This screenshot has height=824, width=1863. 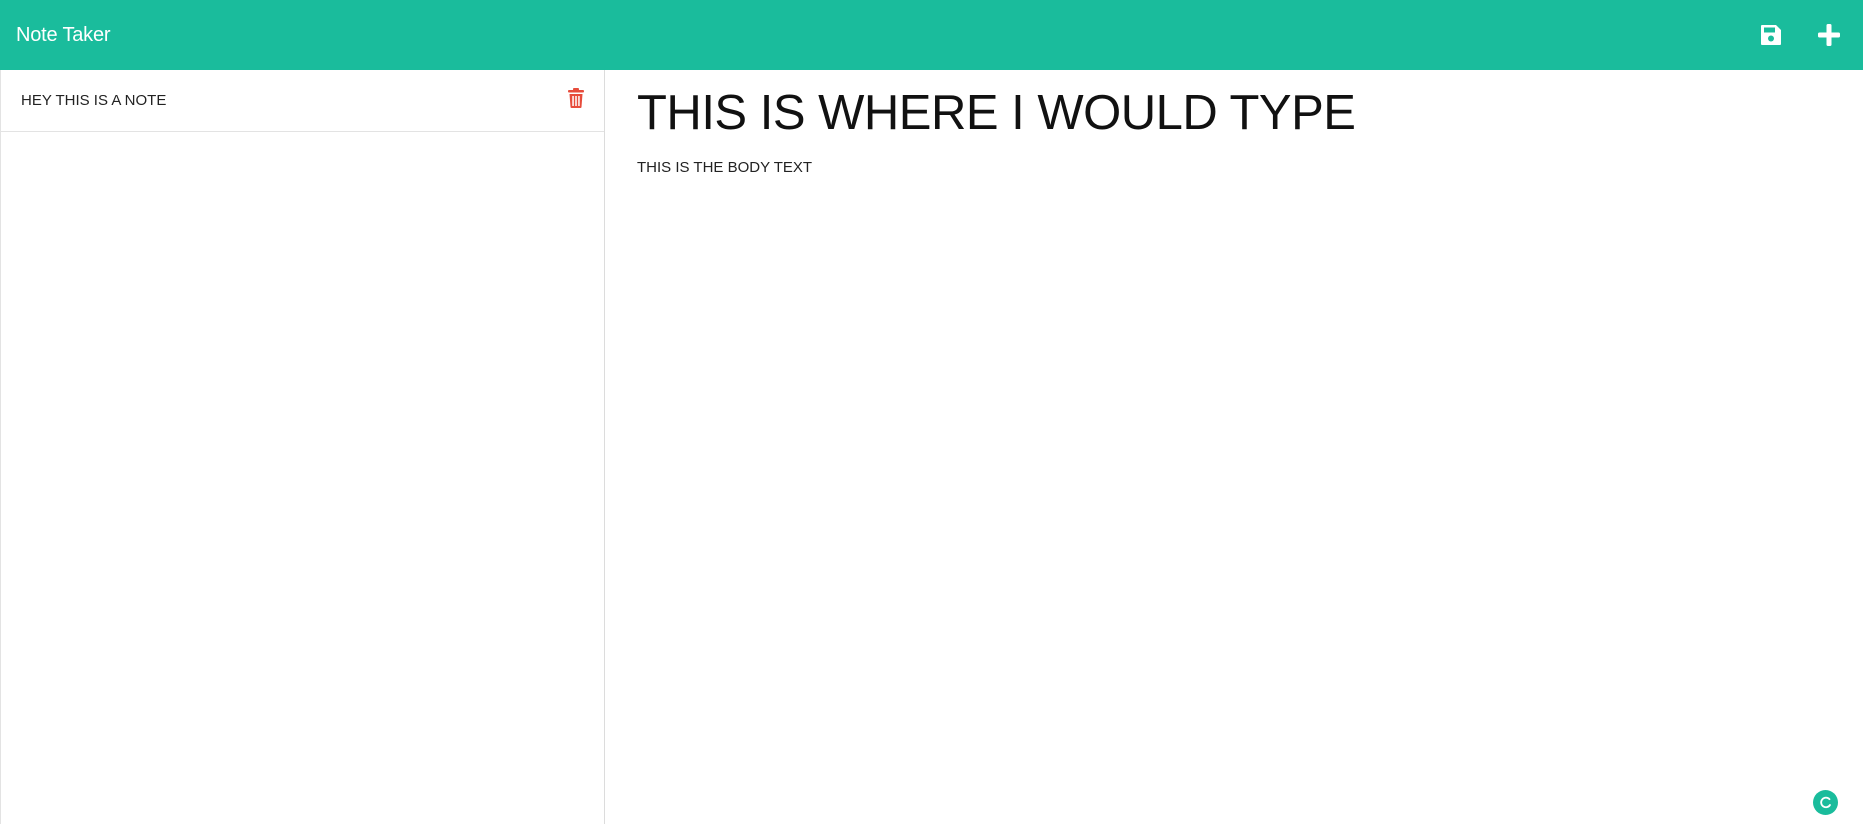 I want to click on navbar: Note Taker, so click(x=931, y=35).